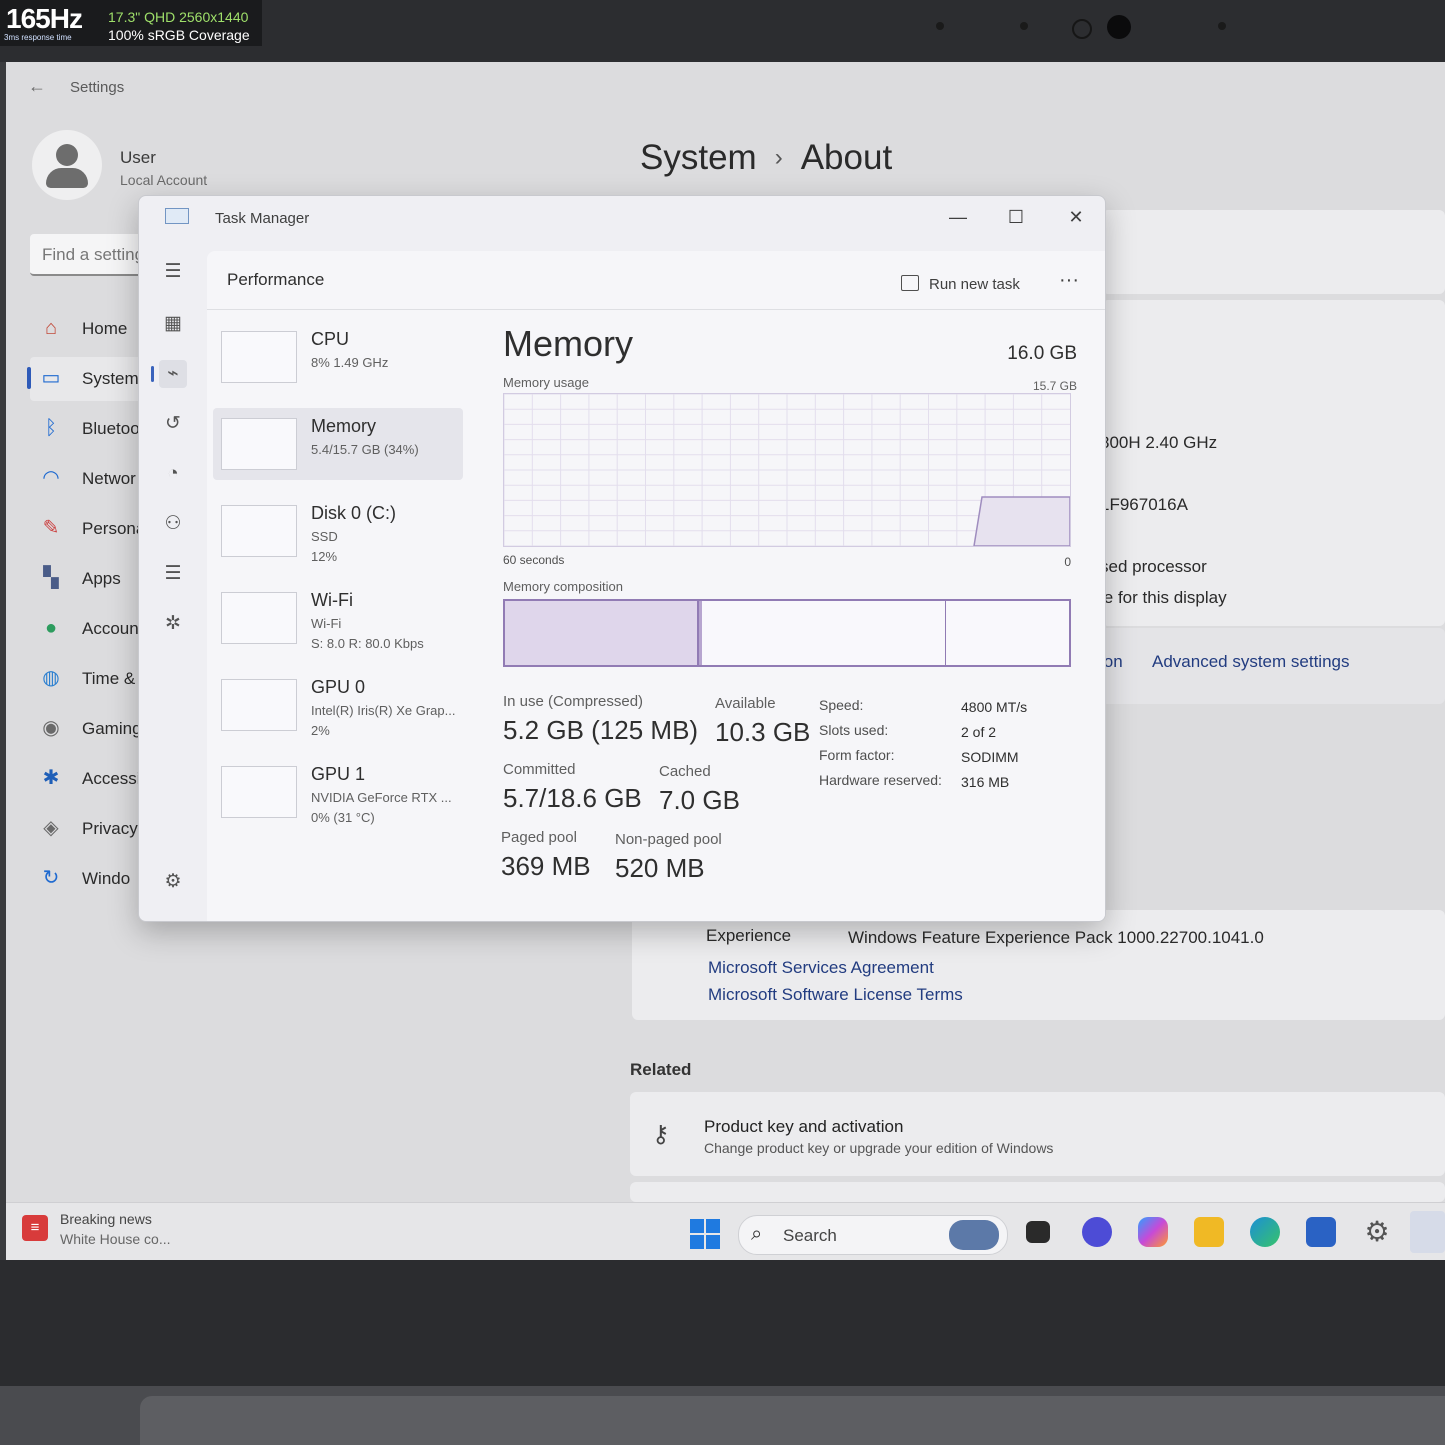 Image resolution: width=1445 pixels, height=1445 pixels. I want to click on maximize-button: ☐, so click(1016, 217).